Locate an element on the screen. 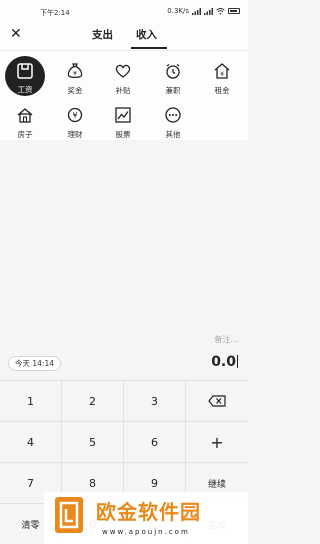 Image resolution: width=320 pixels, height=544 pixels. category-other: 其他 is located at coordinates (173, 124).